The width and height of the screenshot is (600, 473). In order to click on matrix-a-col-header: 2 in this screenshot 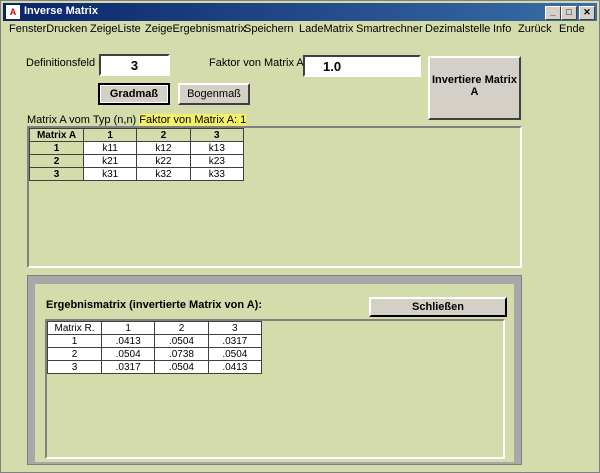, I will do `click(163, 135)`.